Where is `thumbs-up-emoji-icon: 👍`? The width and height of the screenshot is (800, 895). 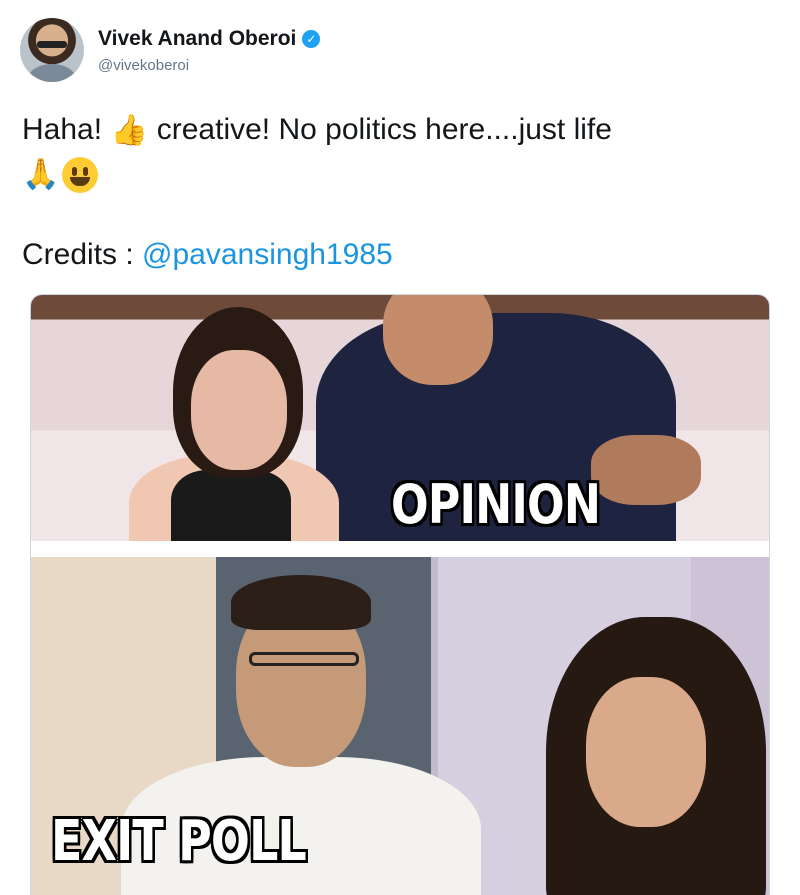
thumbs-up-emoji-icon: 👍 is located at coordinates (129, 131).